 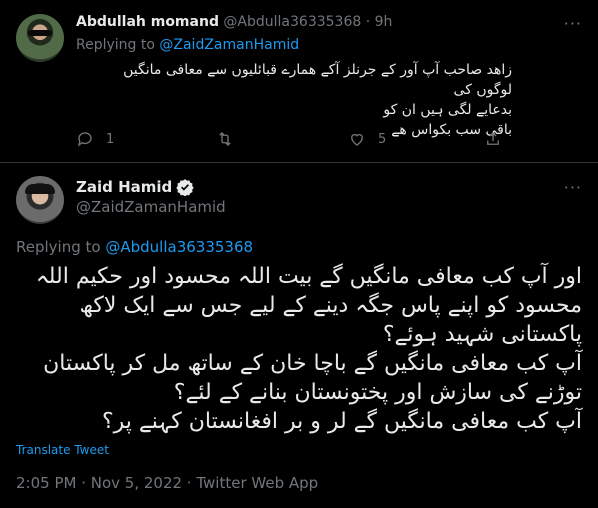 I want to click on share-icon, so click(x=493, y=138).